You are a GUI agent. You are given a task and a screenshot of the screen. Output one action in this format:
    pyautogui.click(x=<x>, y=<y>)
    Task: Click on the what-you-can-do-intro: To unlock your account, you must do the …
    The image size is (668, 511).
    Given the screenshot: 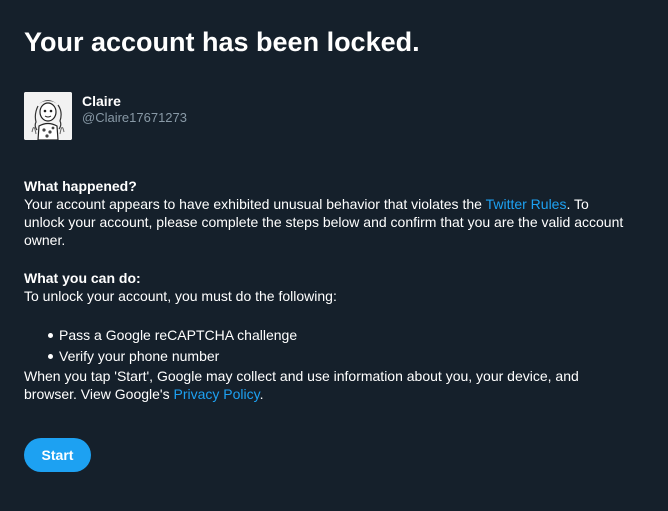 What is the action you would take?
    pyautogui.click(x=180, y=296)
    